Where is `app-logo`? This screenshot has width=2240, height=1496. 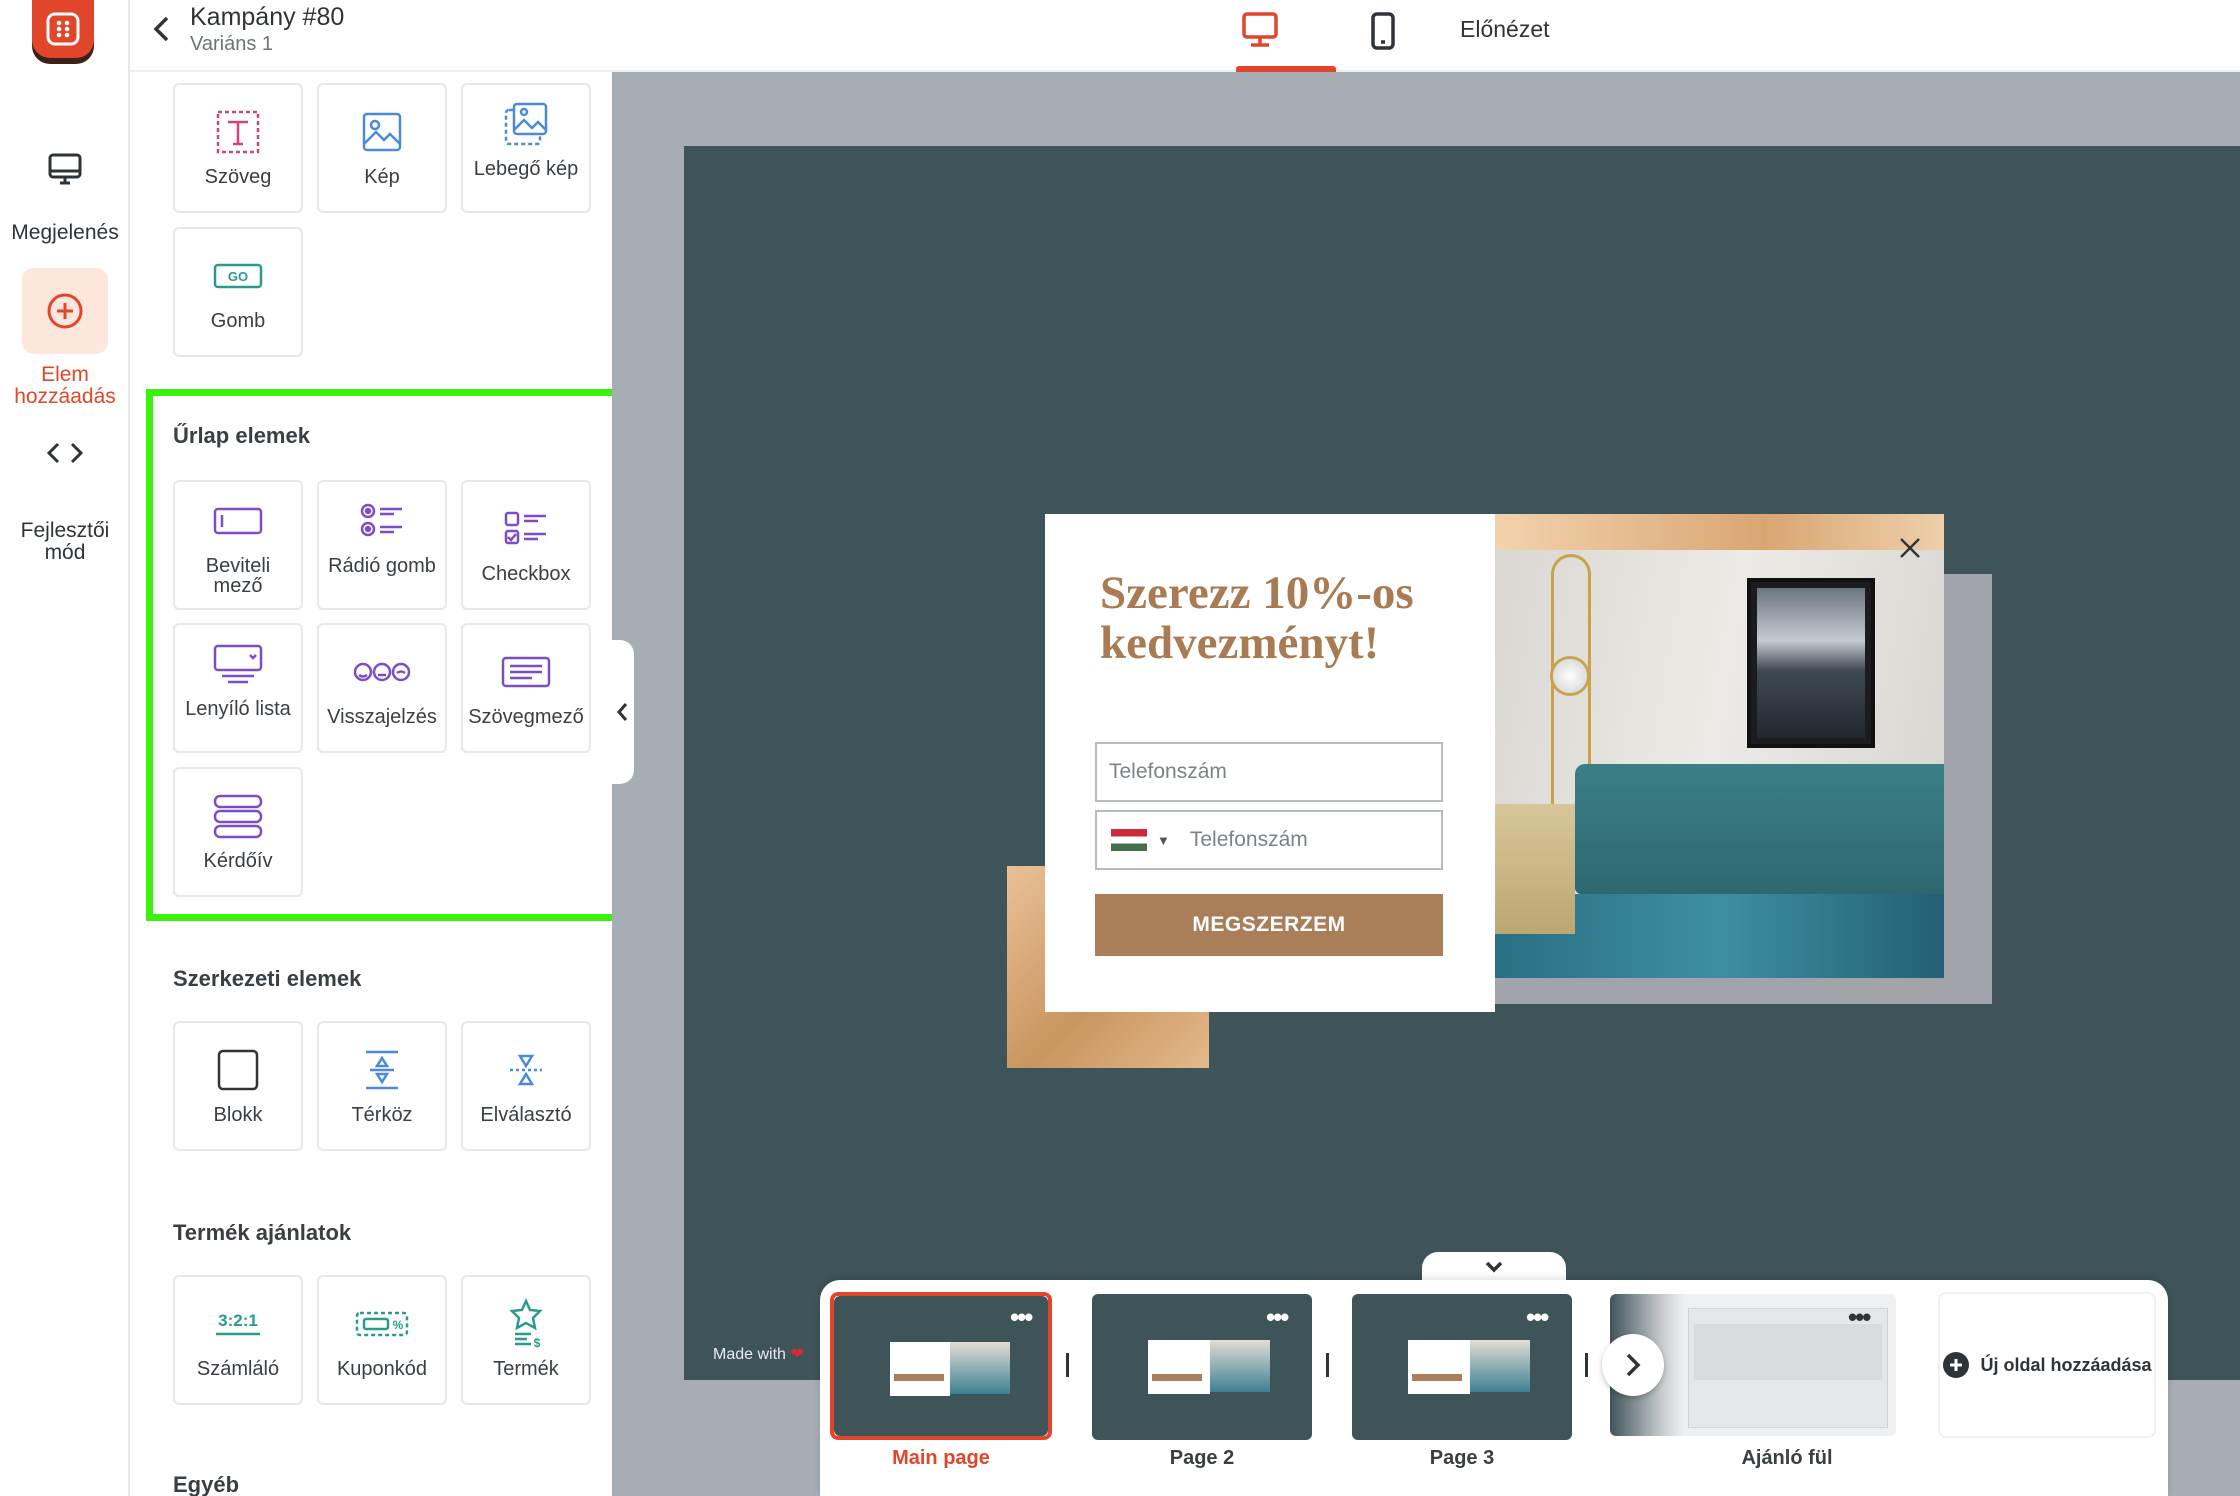 app-logo is located at coordinates (63, 29).